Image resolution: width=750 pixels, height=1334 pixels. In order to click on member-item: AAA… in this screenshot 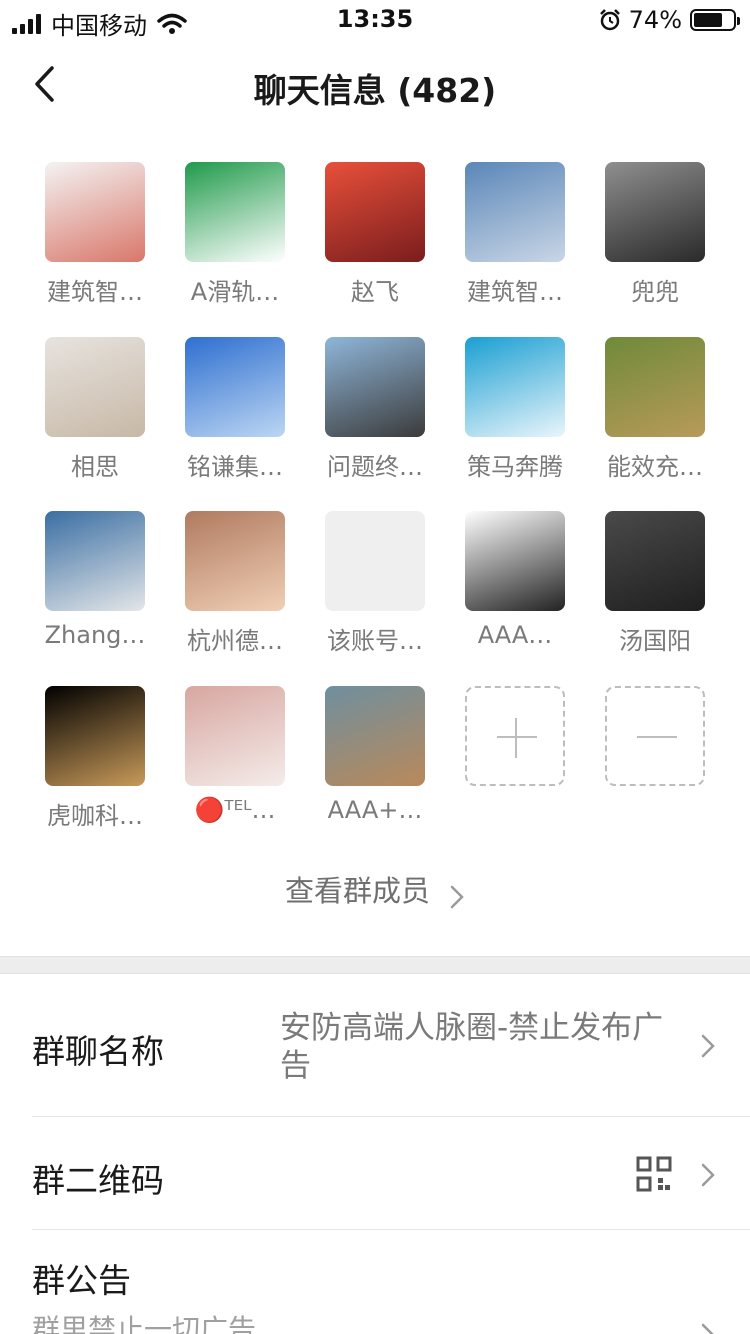, I will do `click(515, 586)`.